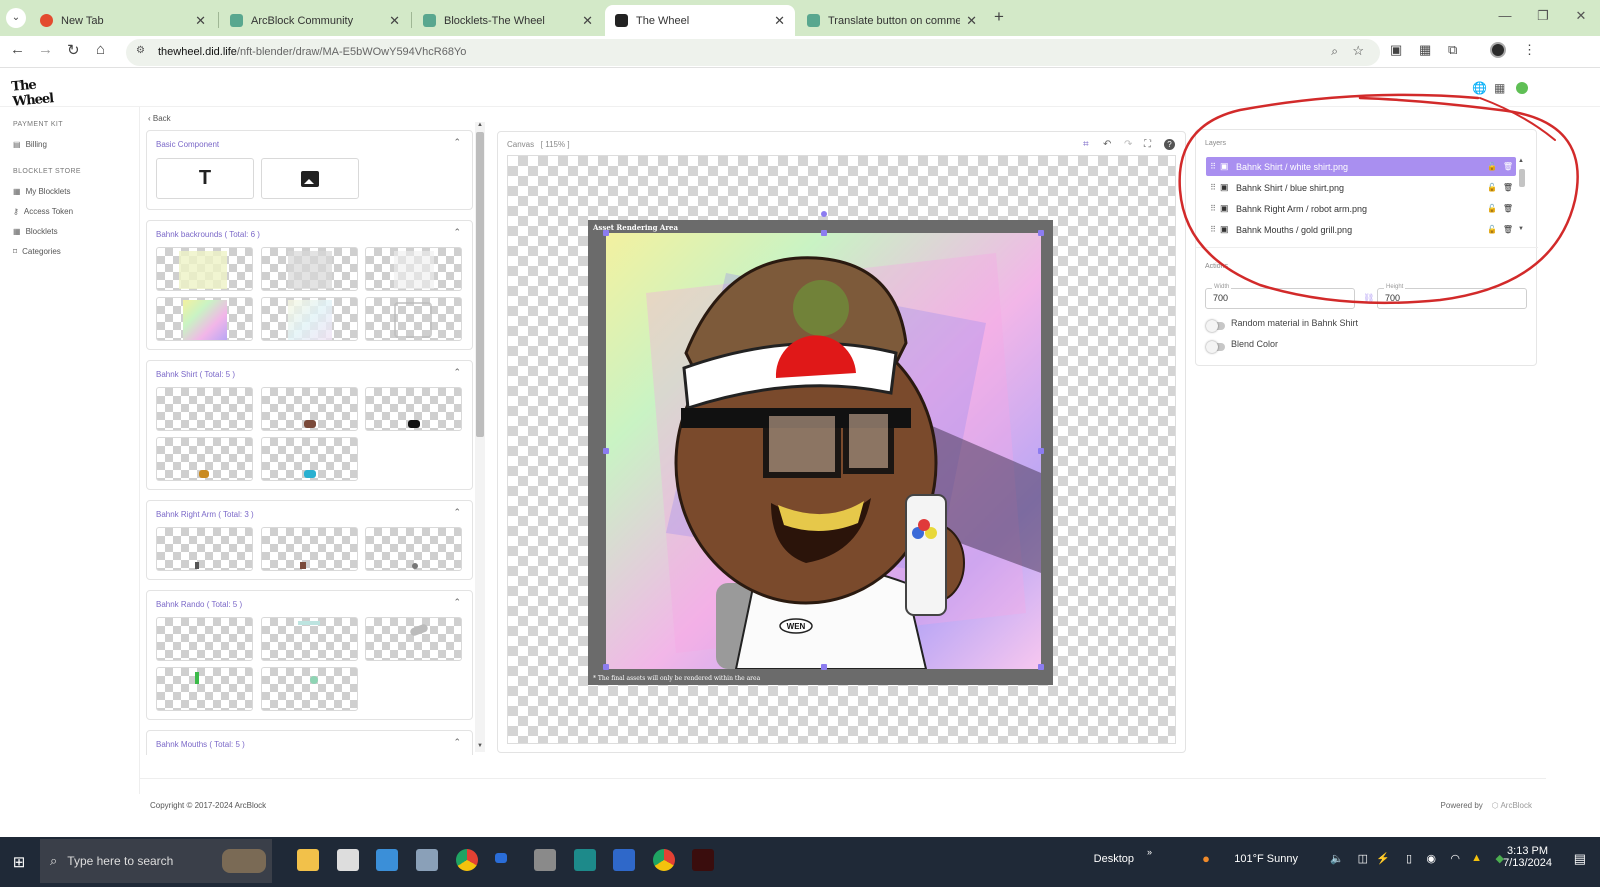 This screenshot has width=1600, height=887. Describe the element at coordinates (1147, 144) in the screenshot. I see `fullscreen-icon: ⛶` at that location.